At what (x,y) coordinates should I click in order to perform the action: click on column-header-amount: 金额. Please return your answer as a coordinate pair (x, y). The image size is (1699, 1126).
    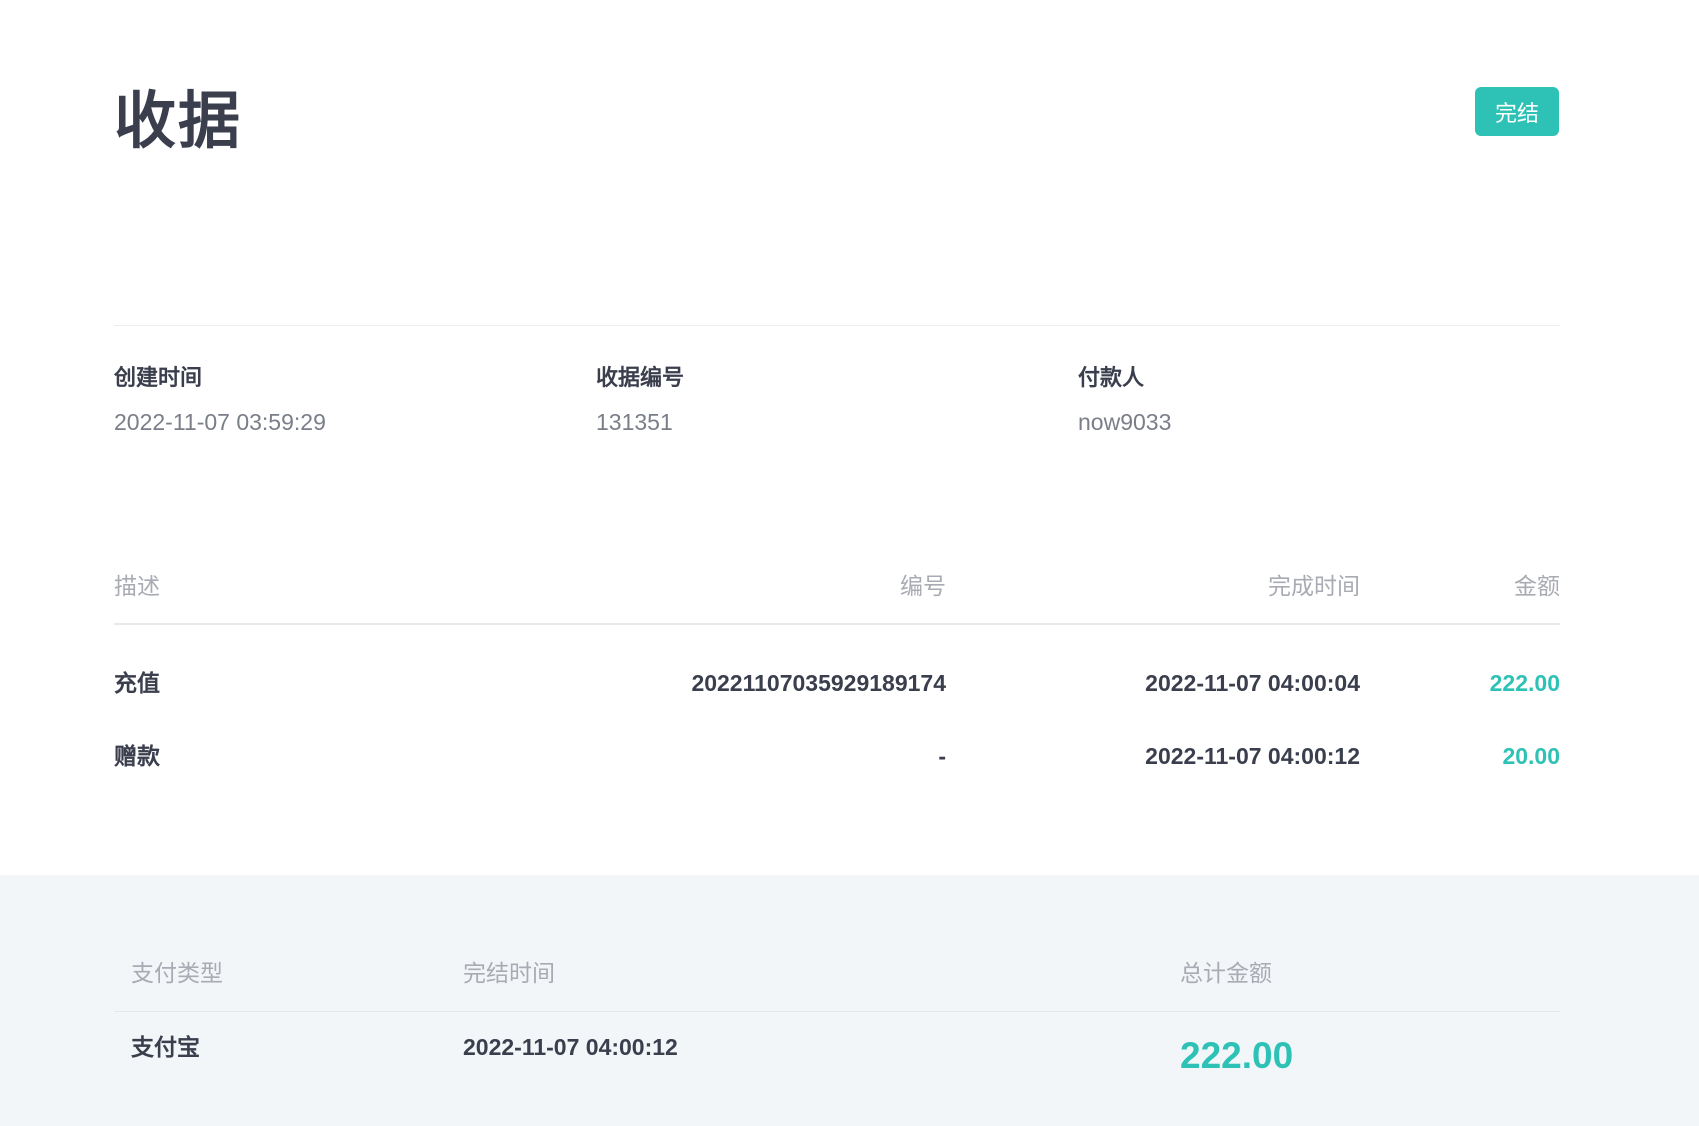
    Looking at the image, I should click on (1537, 586).